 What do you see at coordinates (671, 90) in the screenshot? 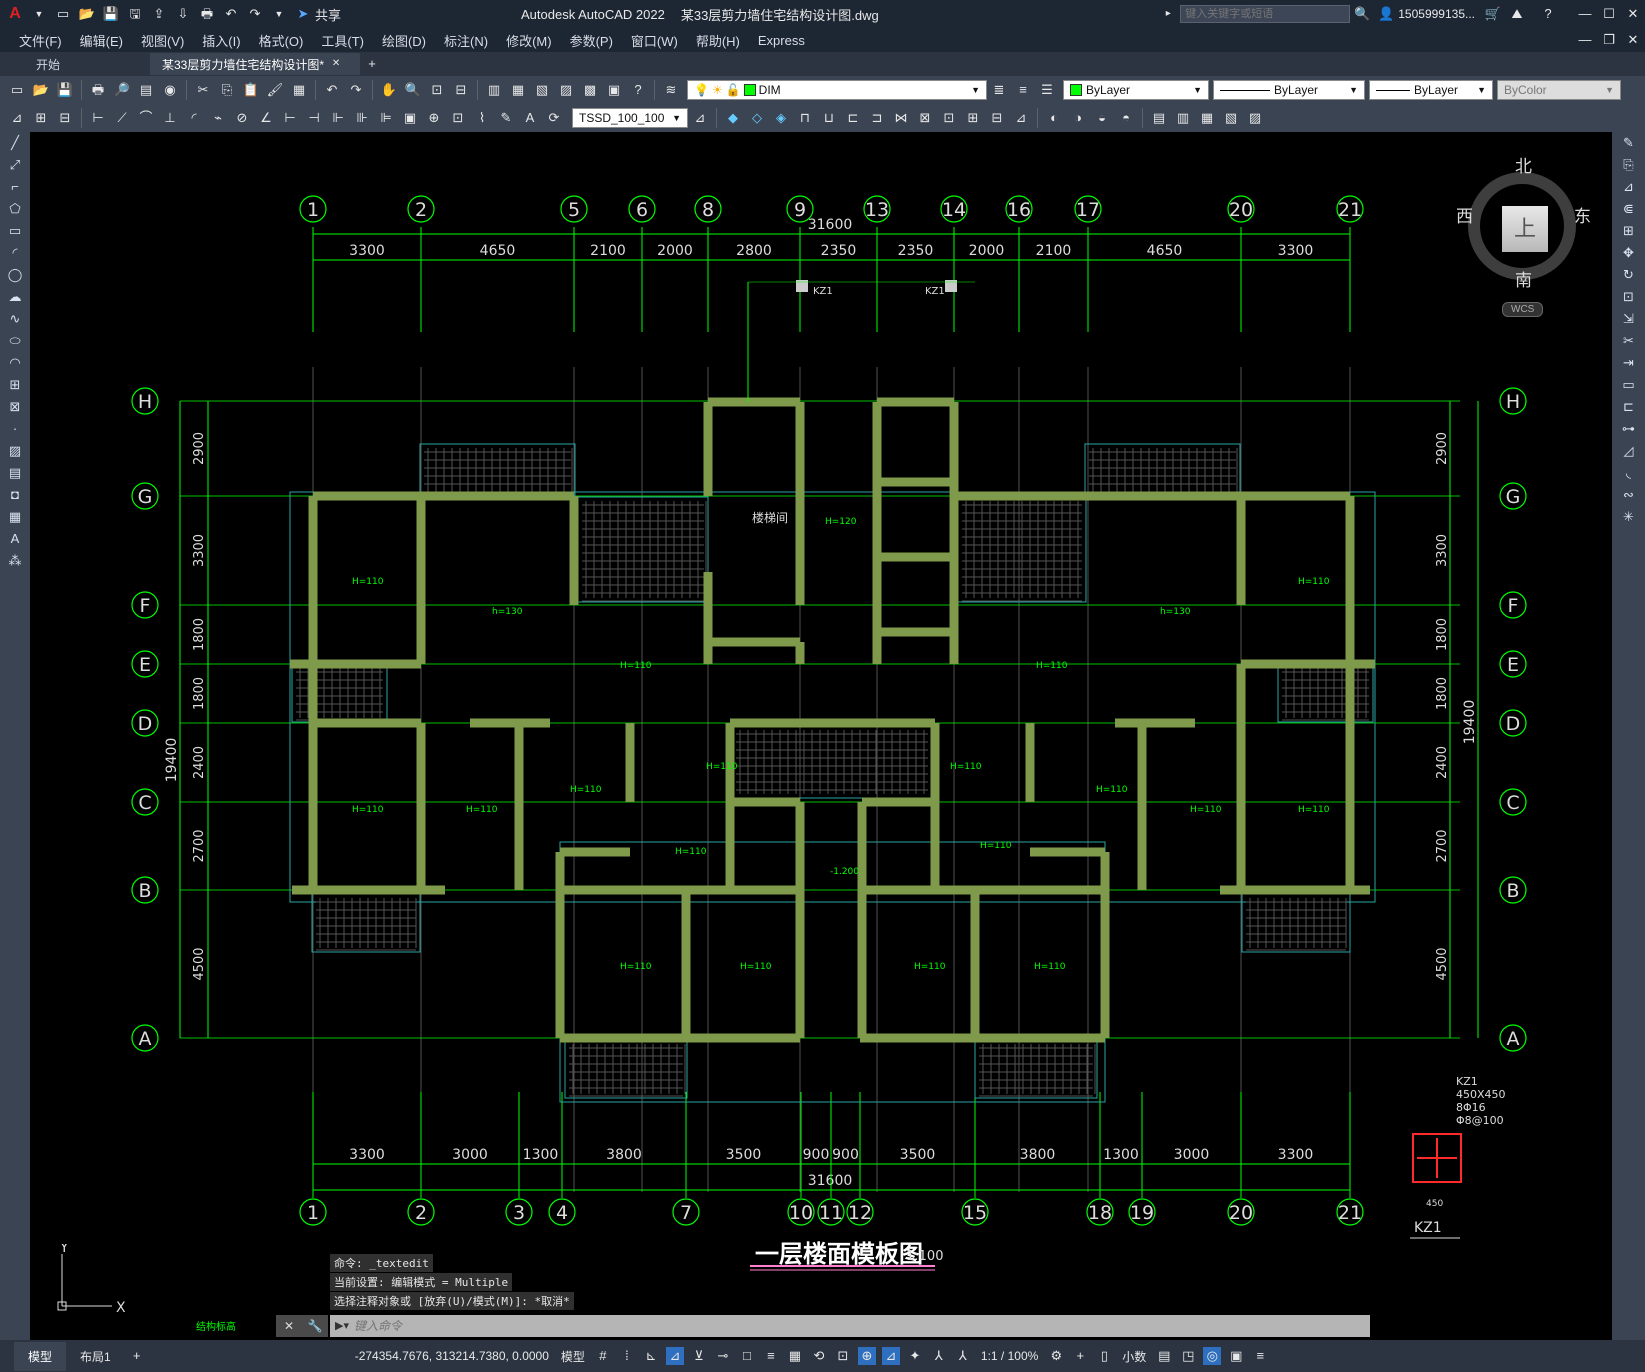
I see `layer-properties-icon: ≋` at bounding box center [671, 90].